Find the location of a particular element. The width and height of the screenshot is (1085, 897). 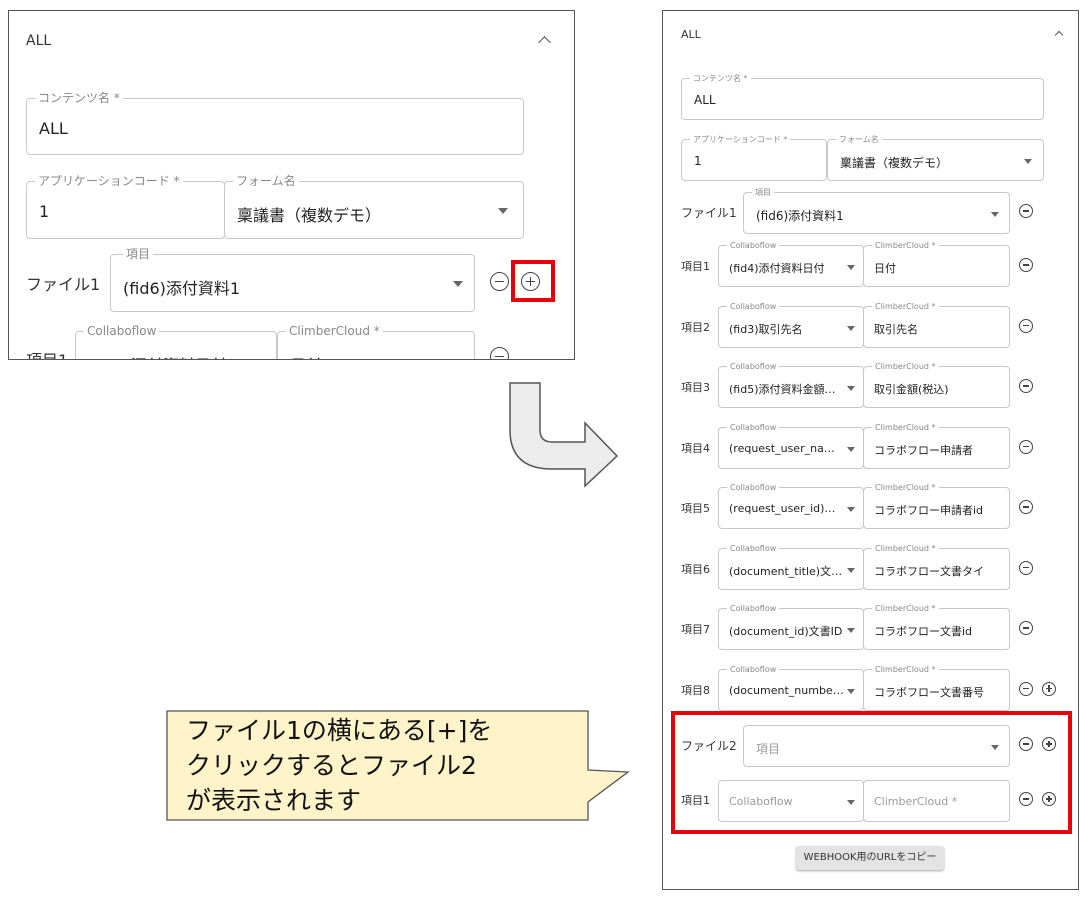

add-file-icon is located at coordinates (1049, 744).